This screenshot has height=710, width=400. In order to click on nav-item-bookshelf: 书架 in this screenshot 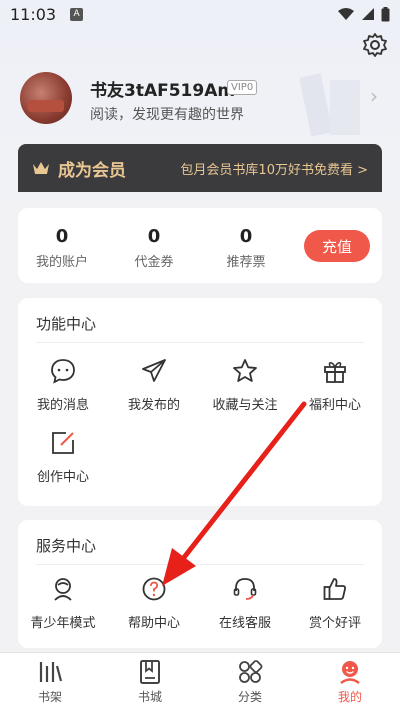, I will do `click(50, 682)`.